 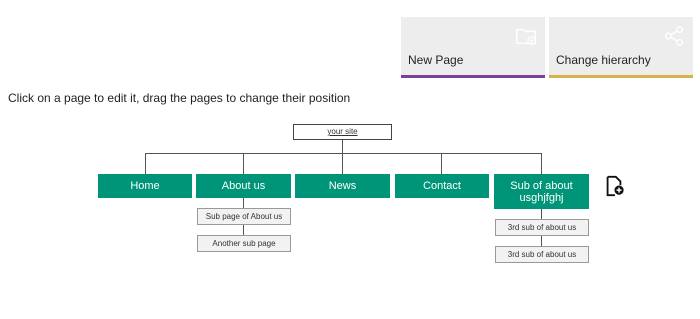 I want to click on page-about-us: About us, so click(x=243, y=186).